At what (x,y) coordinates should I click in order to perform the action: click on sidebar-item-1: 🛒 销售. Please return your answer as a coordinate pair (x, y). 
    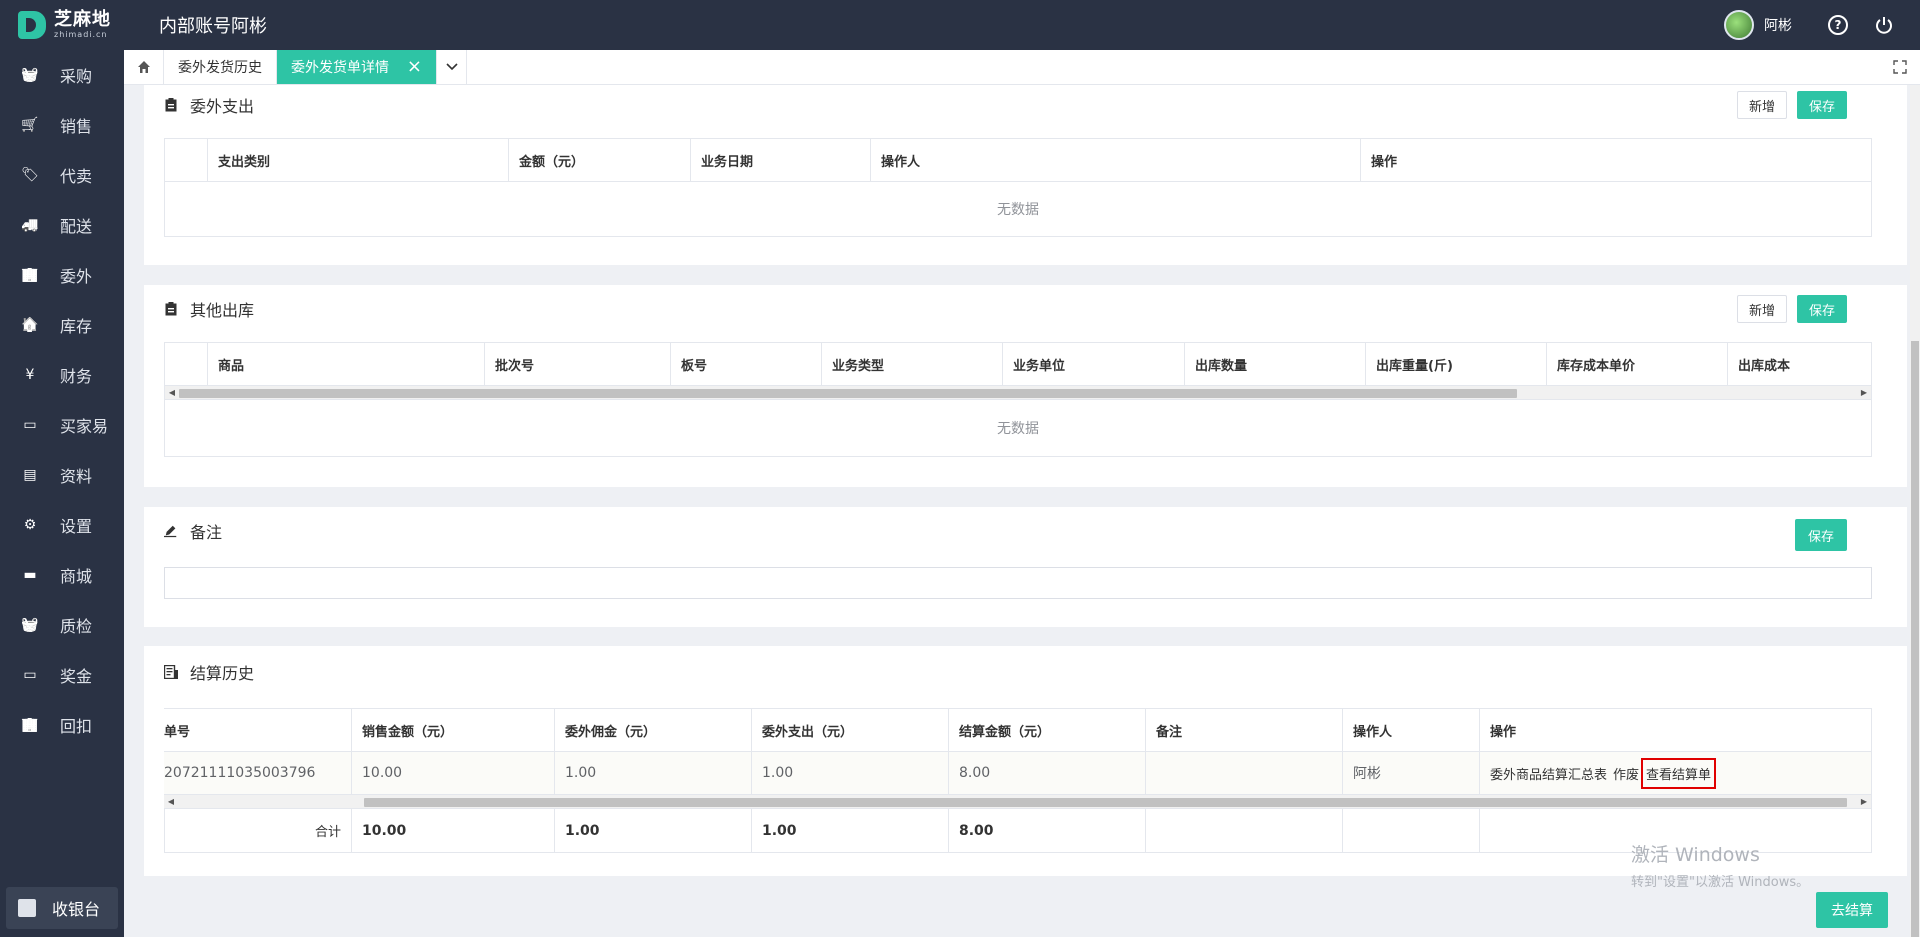
    Looking at the image, I should click on (62, 125).